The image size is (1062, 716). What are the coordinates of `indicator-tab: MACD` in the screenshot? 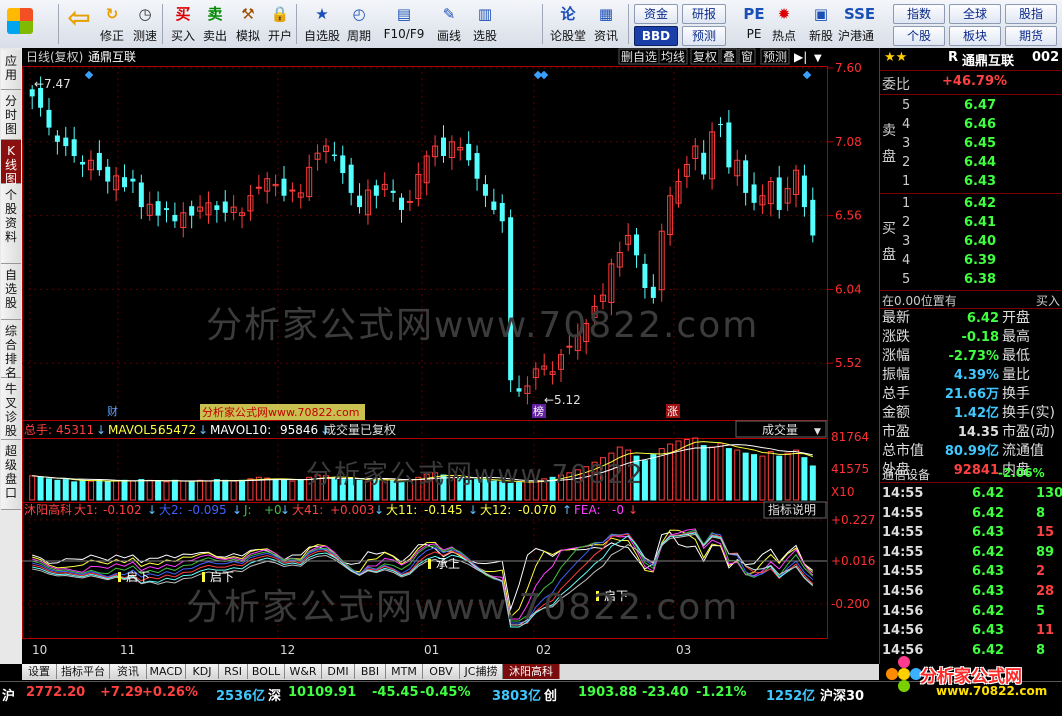 It's located at (166, 671).